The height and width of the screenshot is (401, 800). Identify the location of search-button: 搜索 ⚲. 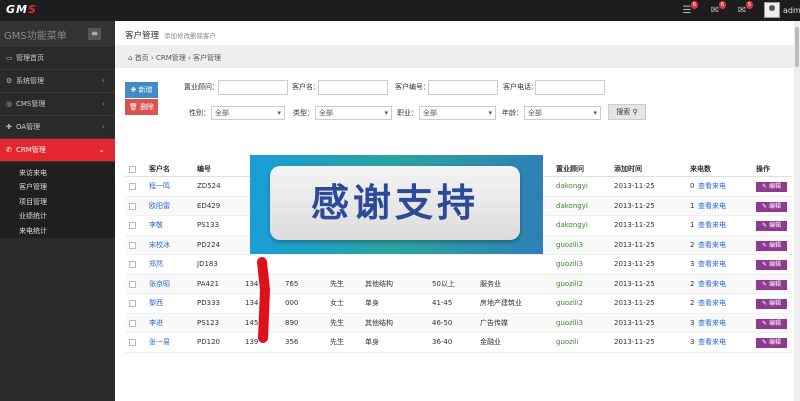
(627, 112).